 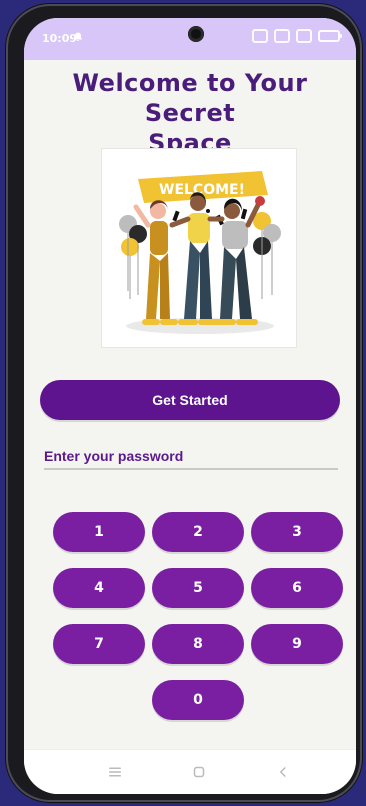 What do you see at coordinates (297, 532) in the screenshot?
I see `key-3: 3` at bounding box center [297, 532].